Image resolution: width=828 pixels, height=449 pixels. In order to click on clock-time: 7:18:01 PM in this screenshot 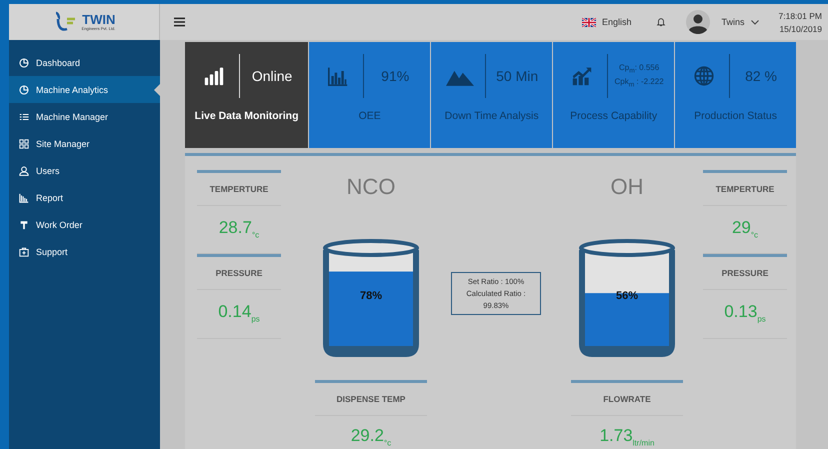, I will do `click(800, 15)`.